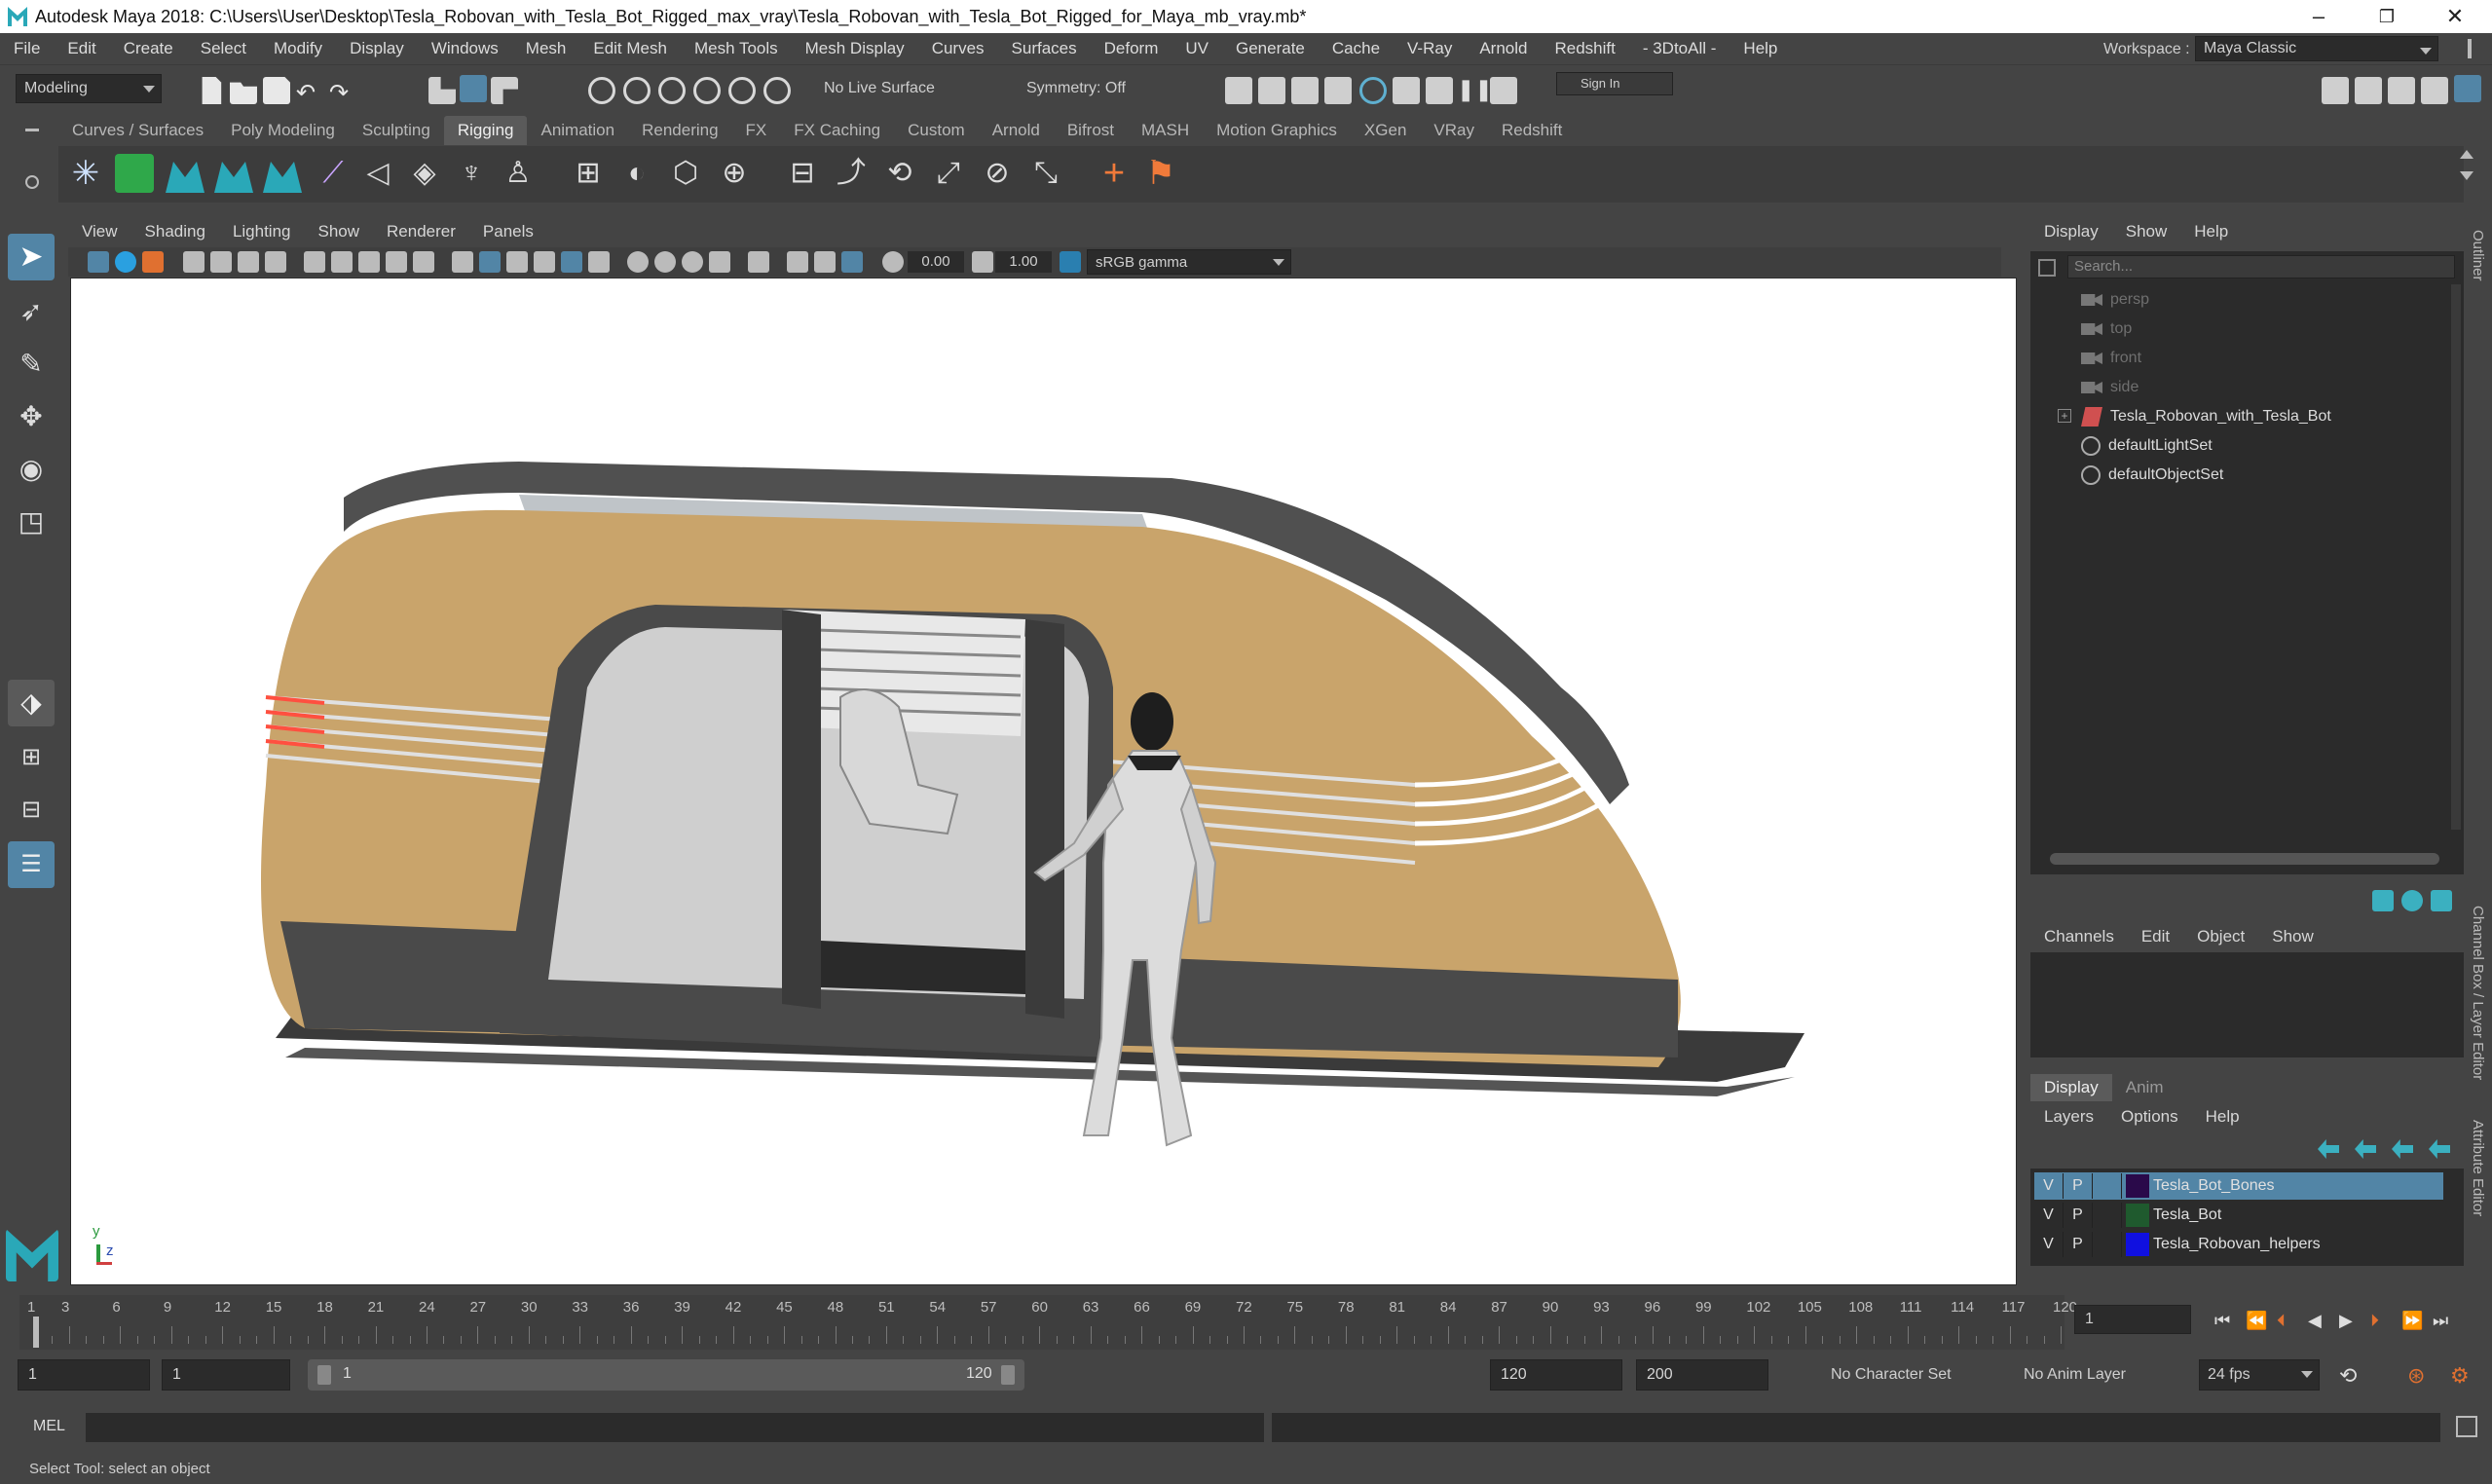 The image size is (2492, 1484). Describe the element at coordinates (571, 262) in the screenshot. I see `use-all-lights-icon` at that location.